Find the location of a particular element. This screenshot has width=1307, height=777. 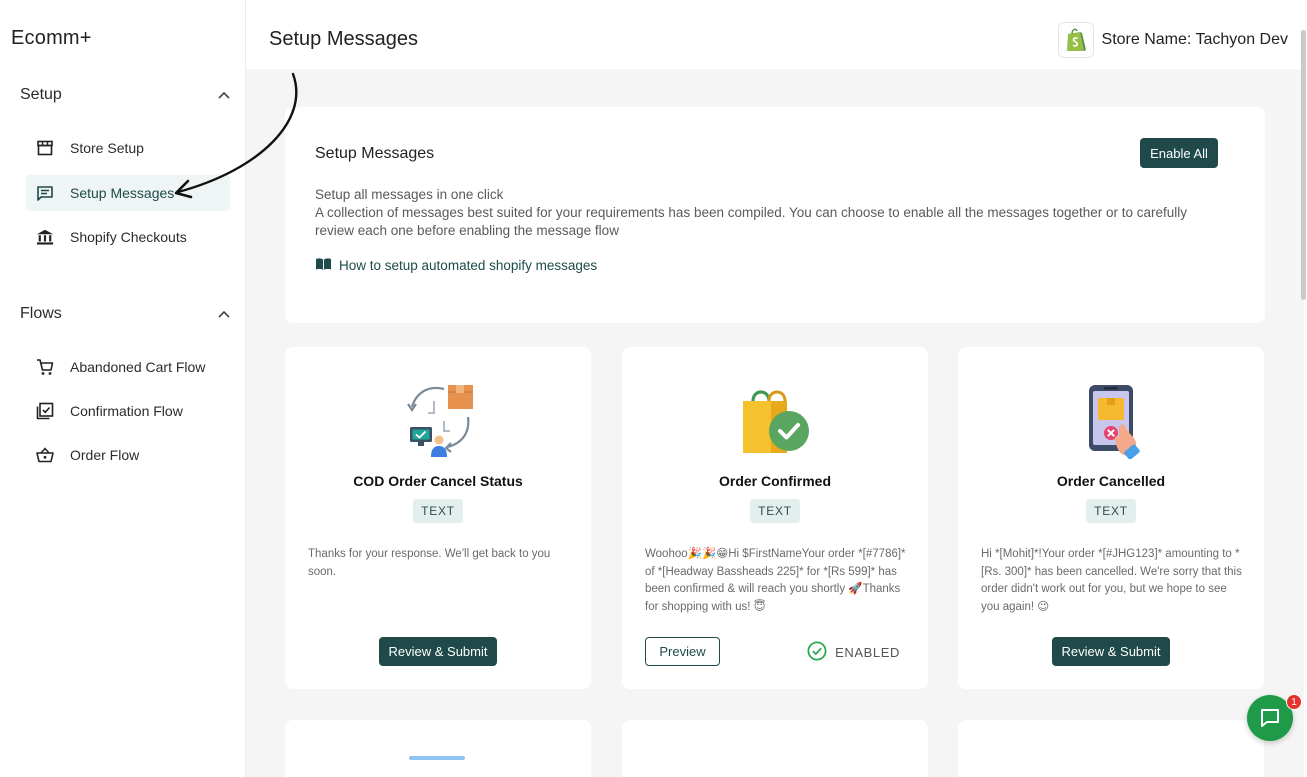

message-icon is located at coordinates (45, 193).